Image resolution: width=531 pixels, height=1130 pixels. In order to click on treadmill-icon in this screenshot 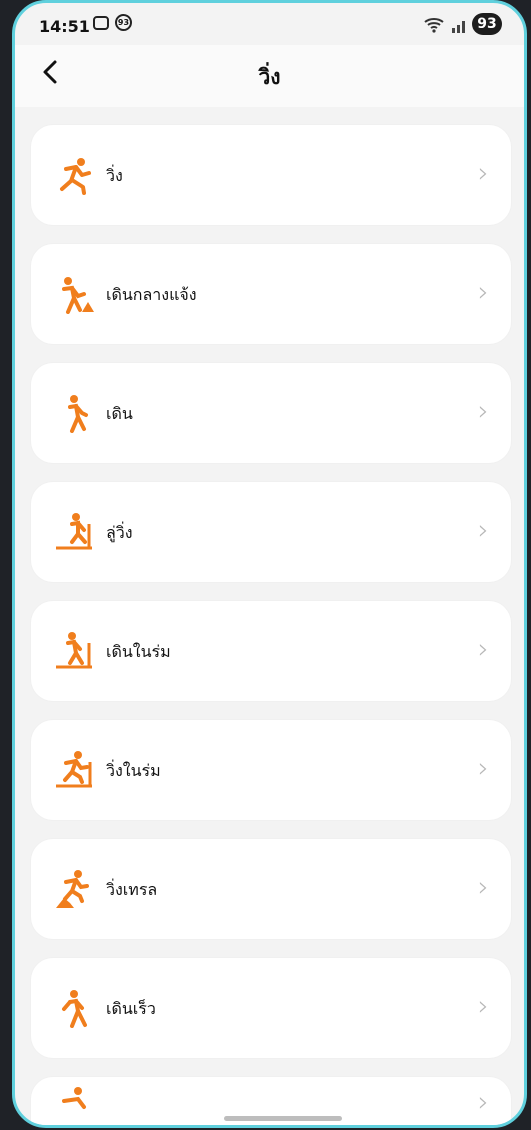, I will do `click(74, 531)`.